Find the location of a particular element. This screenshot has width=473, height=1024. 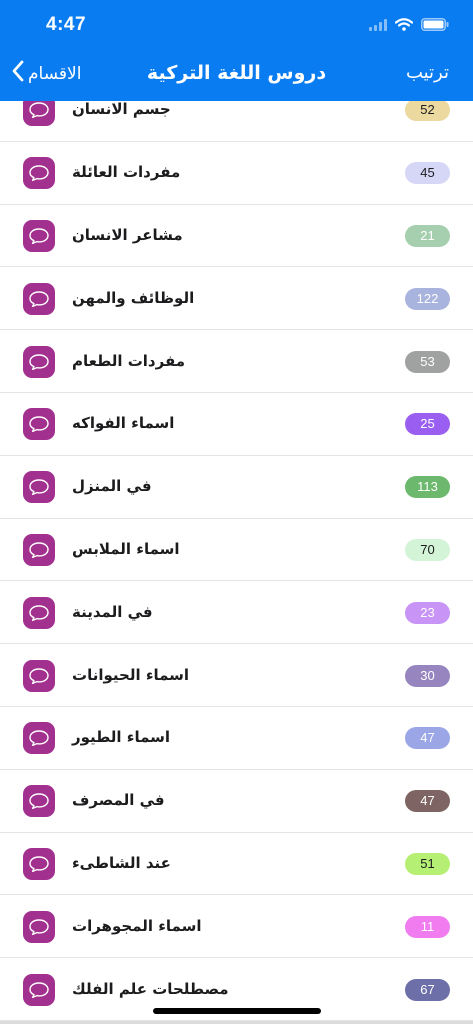

count-badge: 23 is located at coordinates (427, 612).